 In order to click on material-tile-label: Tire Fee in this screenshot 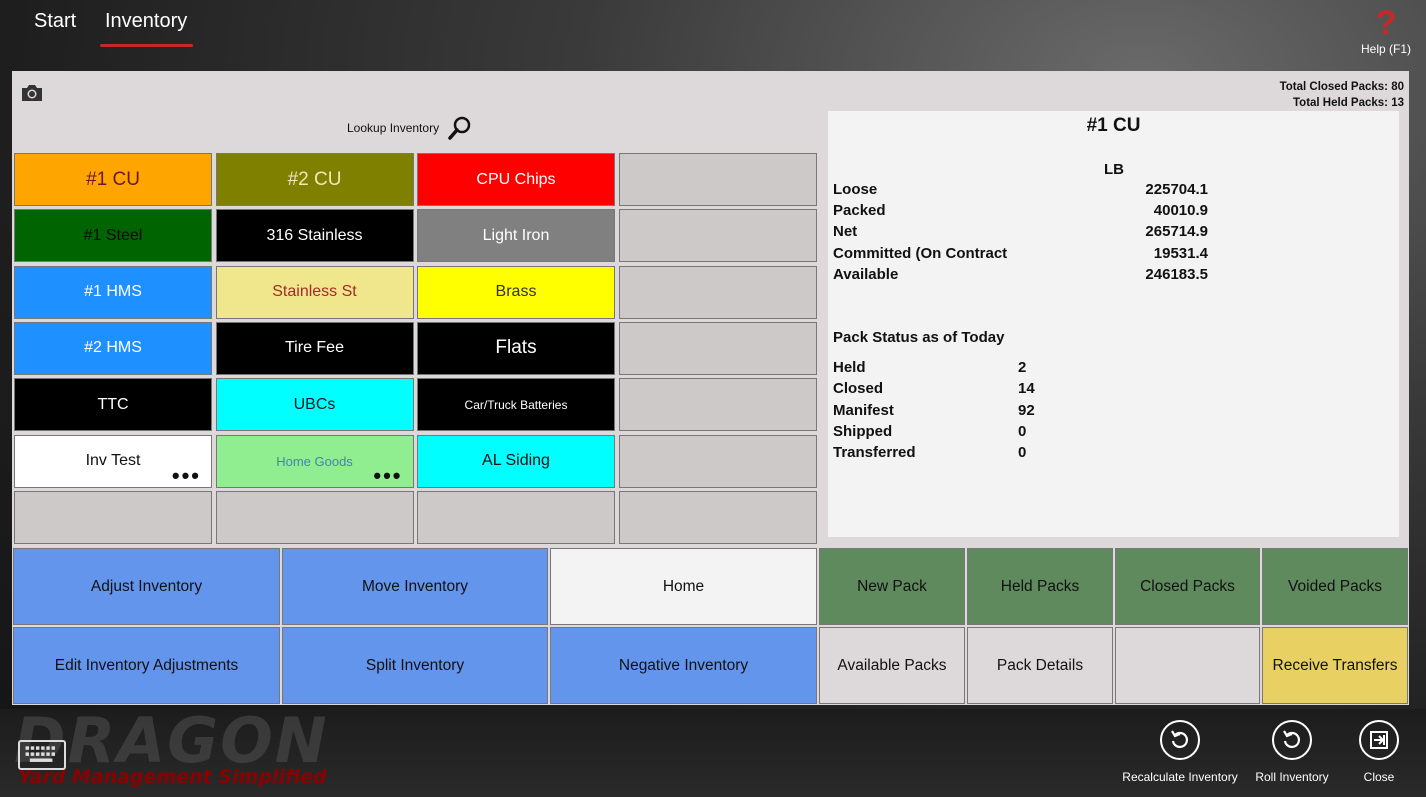, I will do `click(314, 348)`.